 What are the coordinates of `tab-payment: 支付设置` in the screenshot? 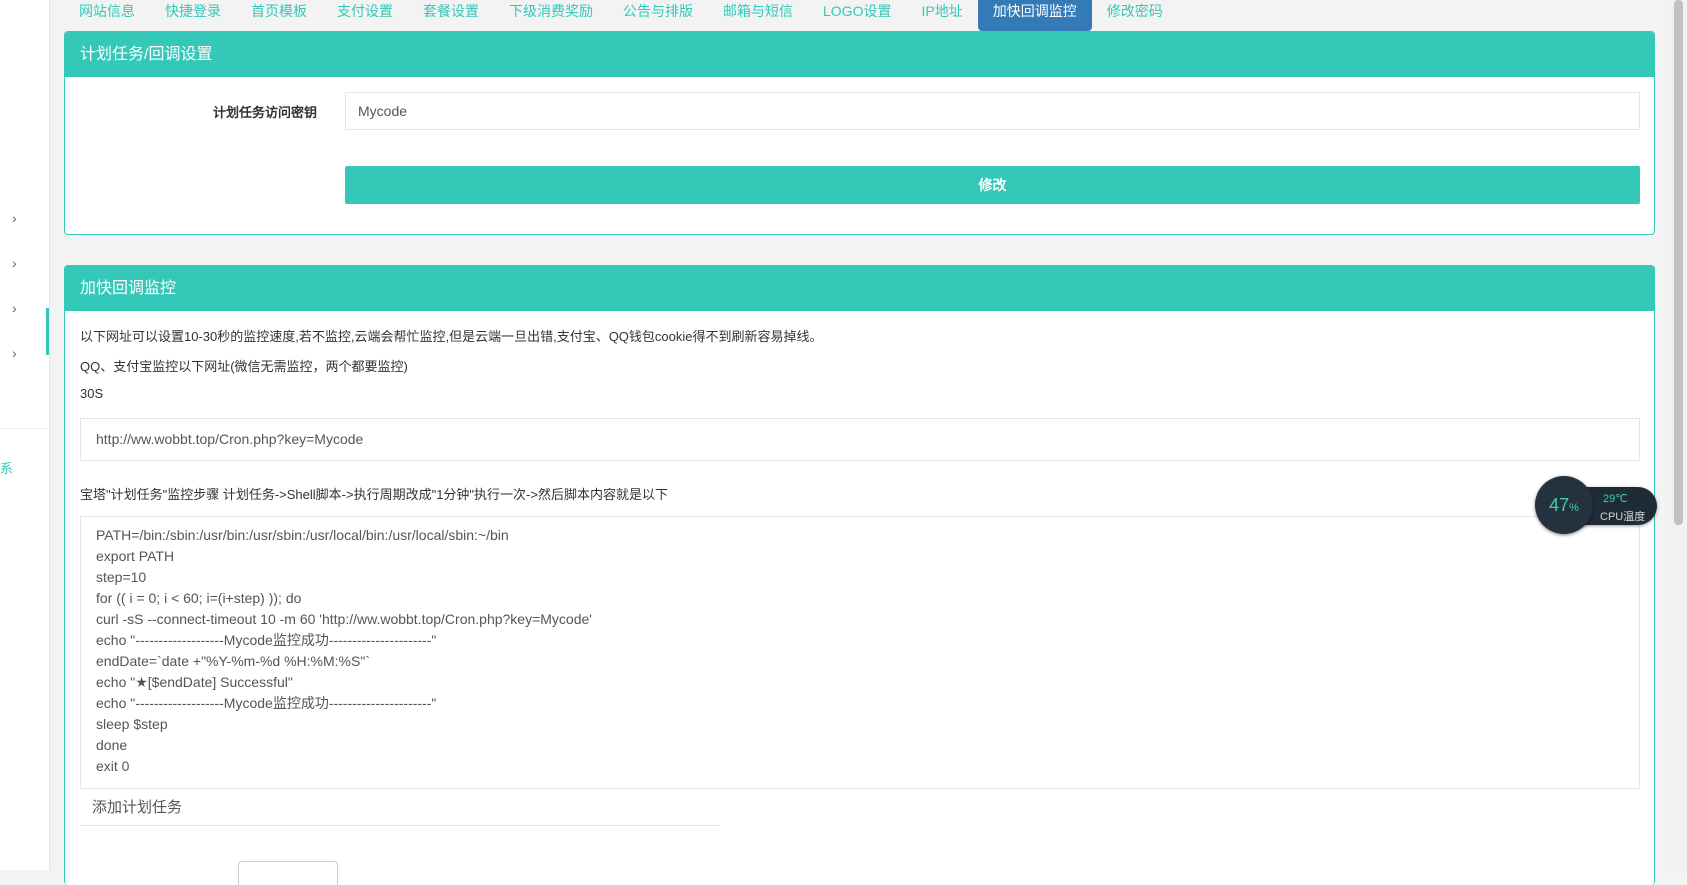 It's located at (365, 15).